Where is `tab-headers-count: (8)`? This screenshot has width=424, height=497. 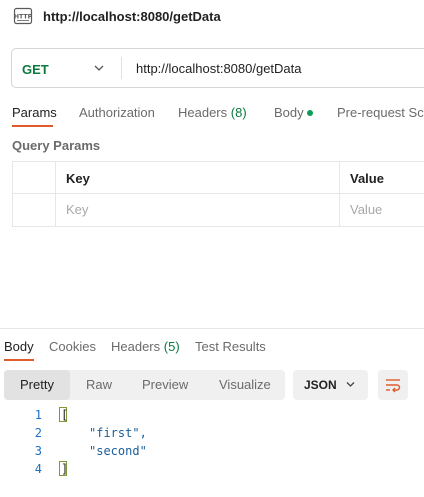
tab-headers-count: (8) is located at coordinates (238, 112).